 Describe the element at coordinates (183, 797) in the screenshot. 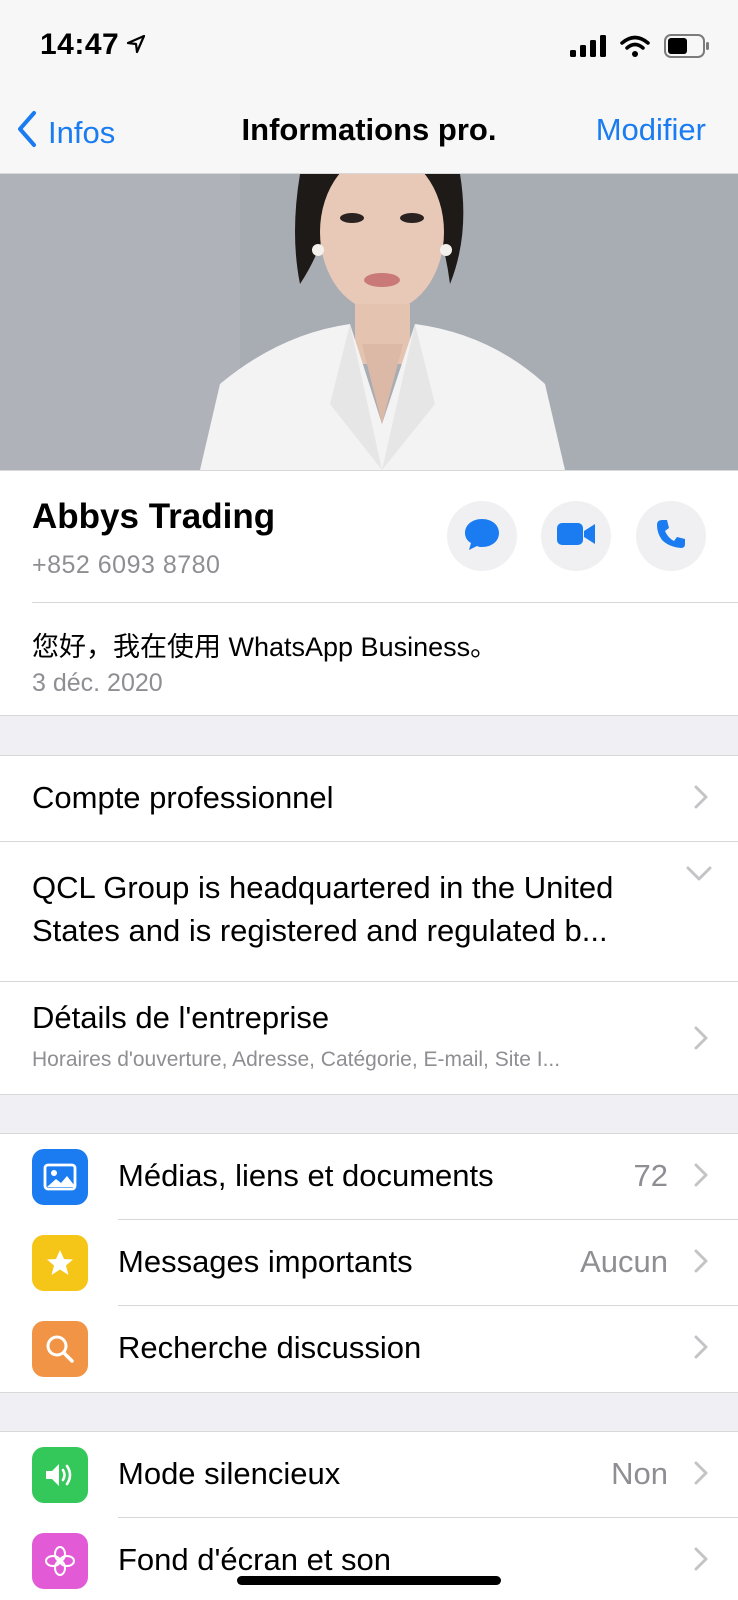

I see `business-account-label: Compte professionnel` at that location.